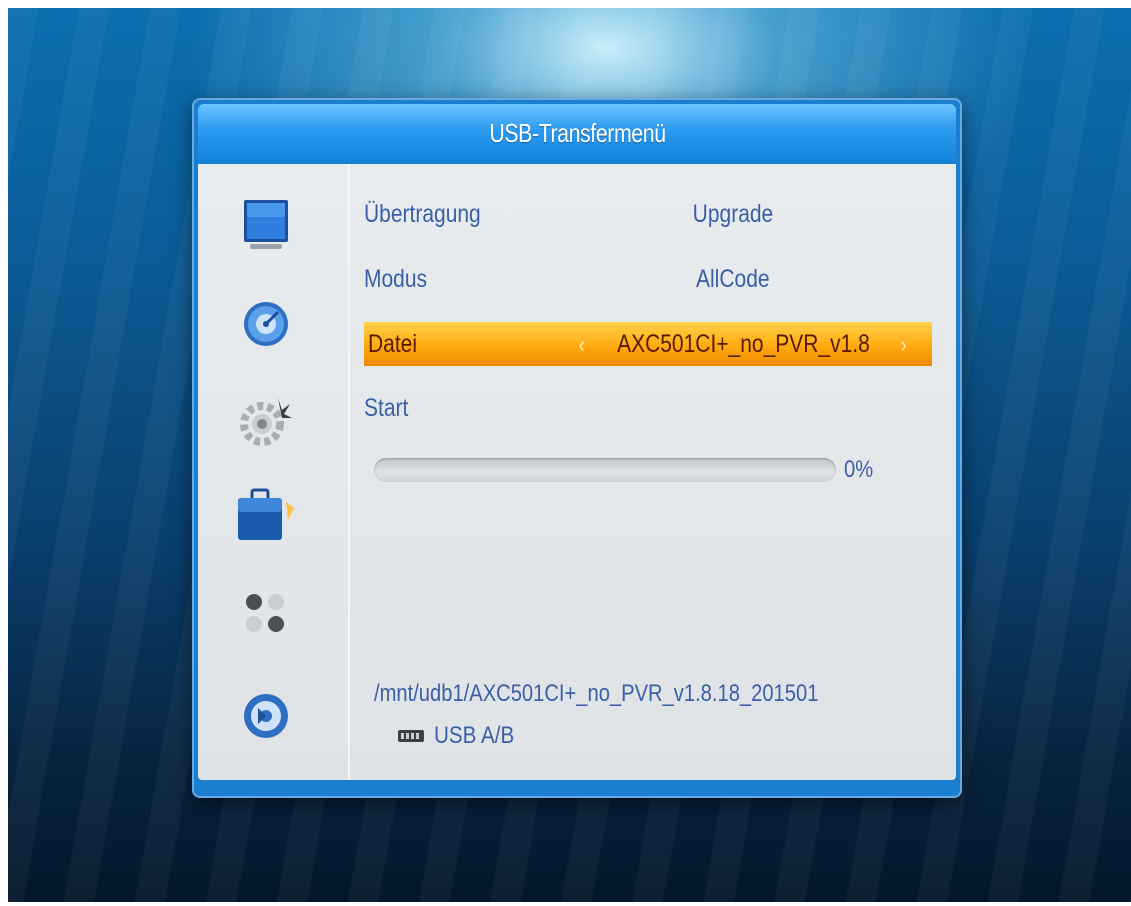  Describe the element at coordinates (266, 516) in the screenshot. I see `toolbox-icon` at that location.